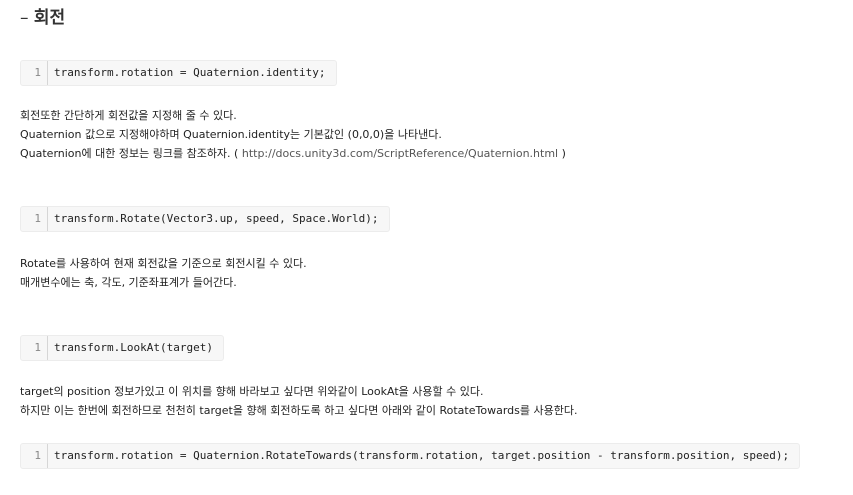 This screenshot has width=853, height=495. I want to click on paragraph-text: ), so click(562, 153).